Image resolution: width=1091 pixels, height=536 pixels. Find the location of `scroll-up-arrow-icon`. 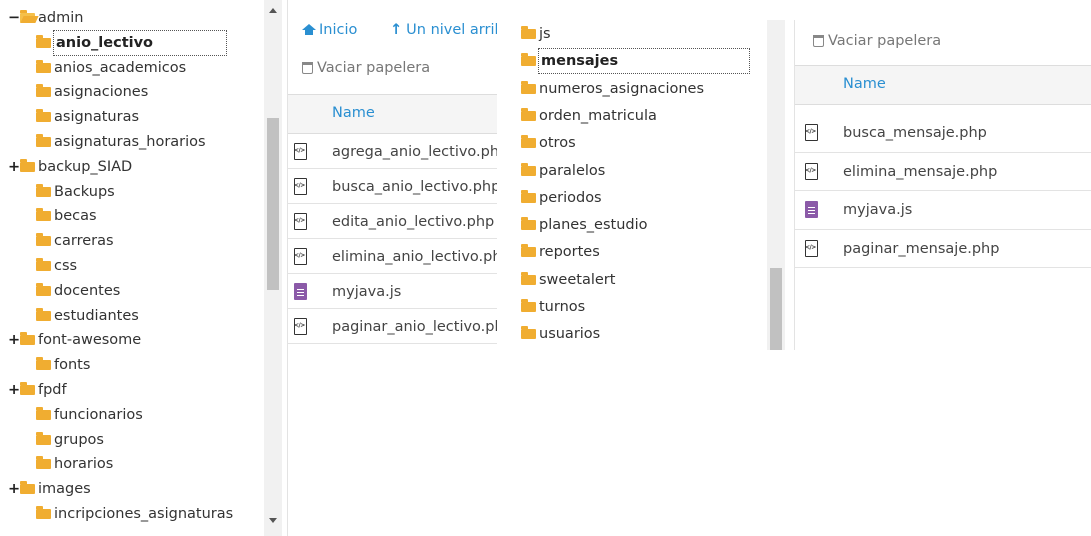

scroll-up-arrow-icon is located at coordinates (273, 10).